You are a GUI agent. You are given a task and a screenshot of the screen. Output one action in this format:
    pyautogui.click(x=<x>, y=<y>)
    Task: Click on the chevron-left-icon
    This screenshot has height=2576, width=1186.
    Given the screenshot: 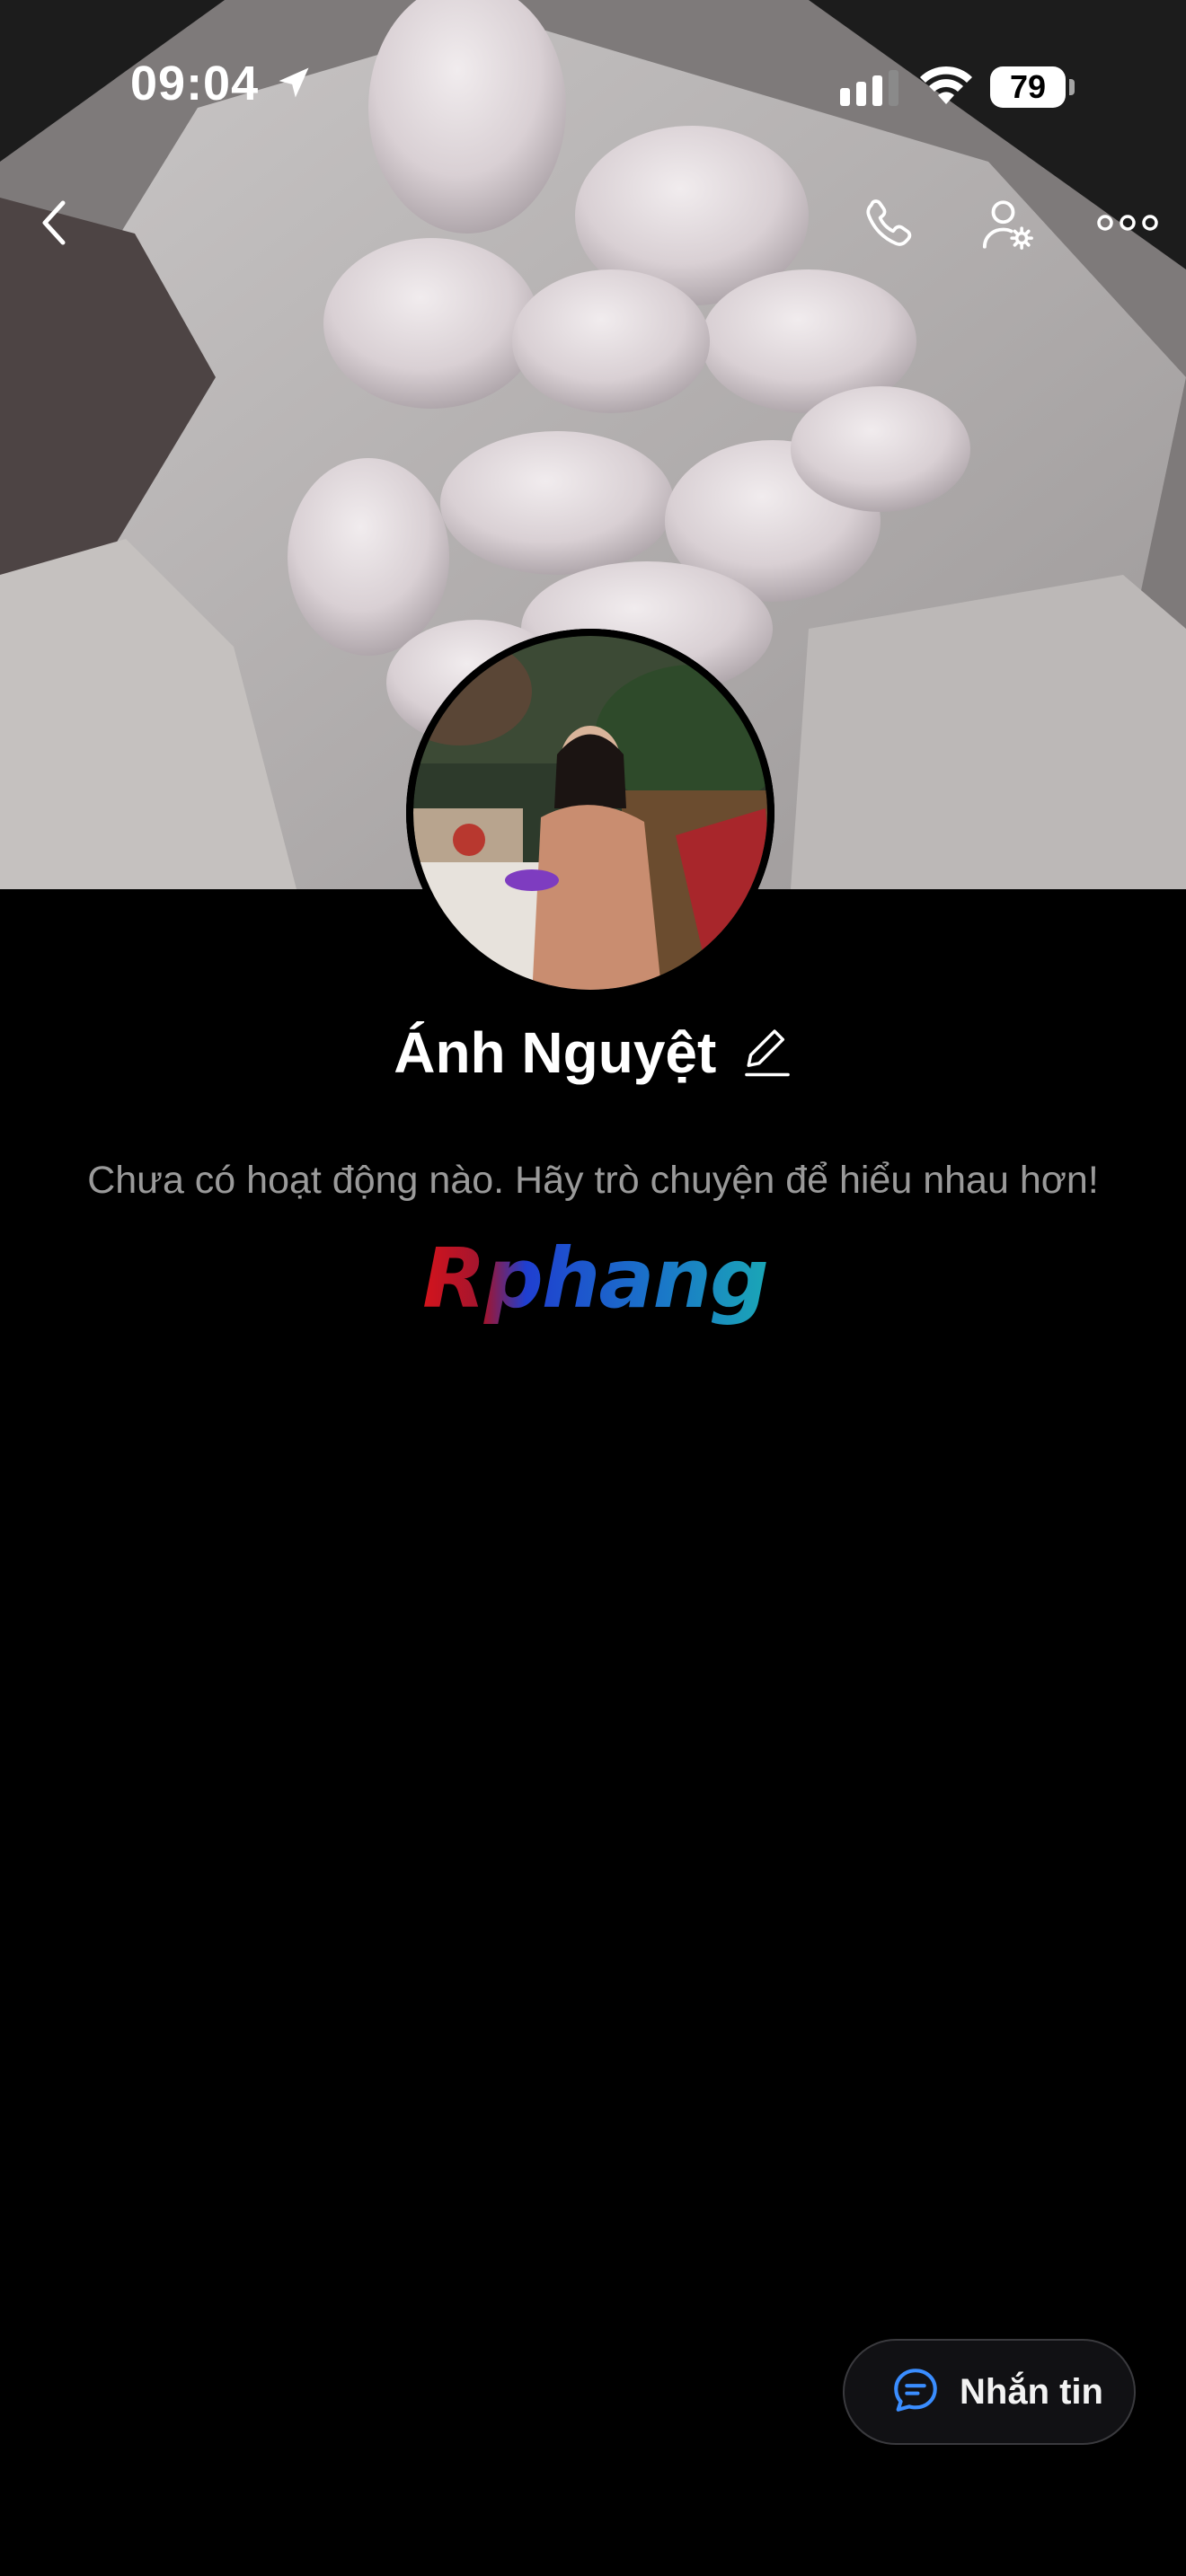 What is the action you would take?
    pyautogui.click(x=54, y=225)
    